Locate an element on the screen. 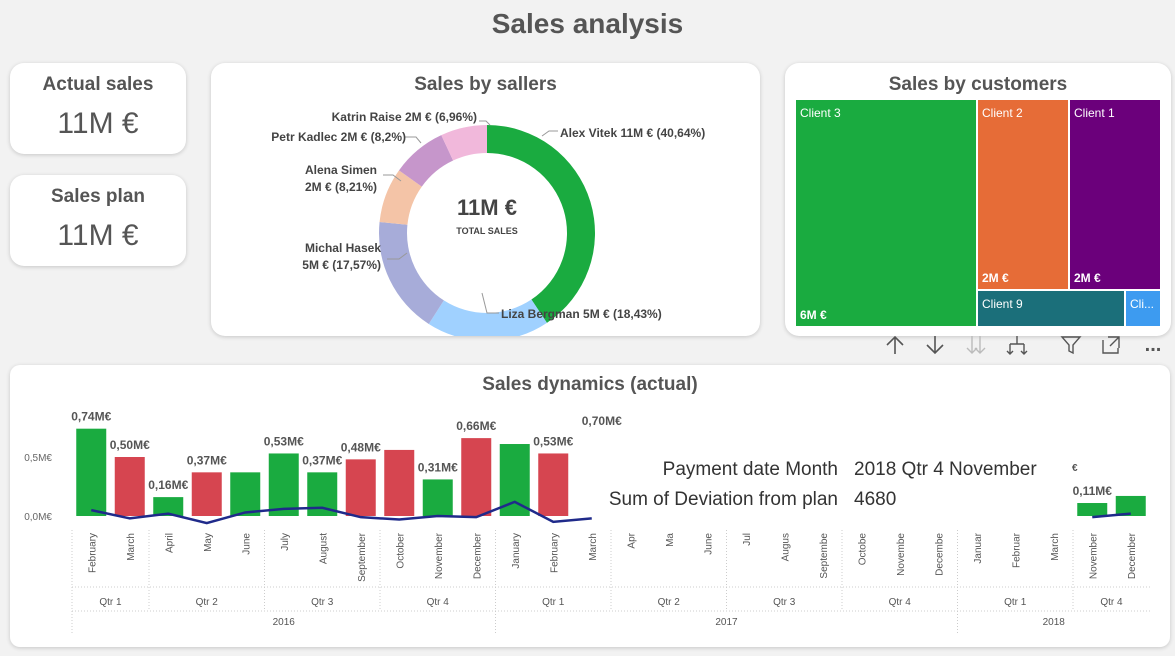 The image size is (1175, 656). month-label-22: Decembe is located at coordinates (939, 554).